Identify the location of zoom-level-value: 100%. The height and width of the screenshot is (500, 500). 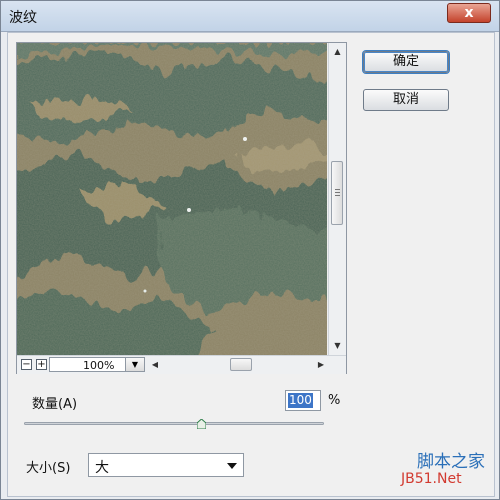
(99, 365).